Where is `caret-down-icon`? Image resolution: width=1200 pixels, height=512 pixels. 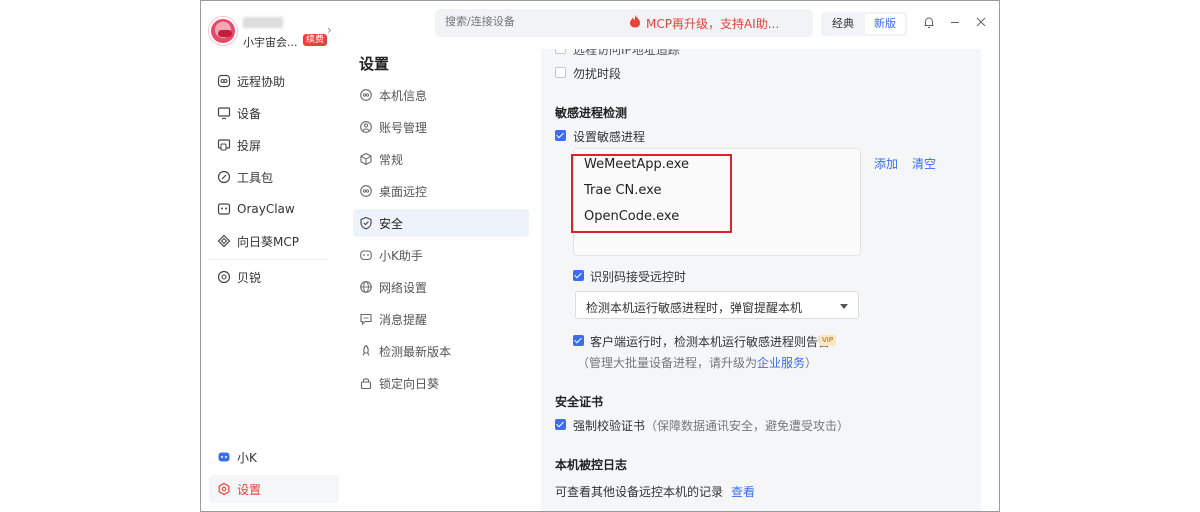 caret-down-icon is located at coordinates (844, 306).